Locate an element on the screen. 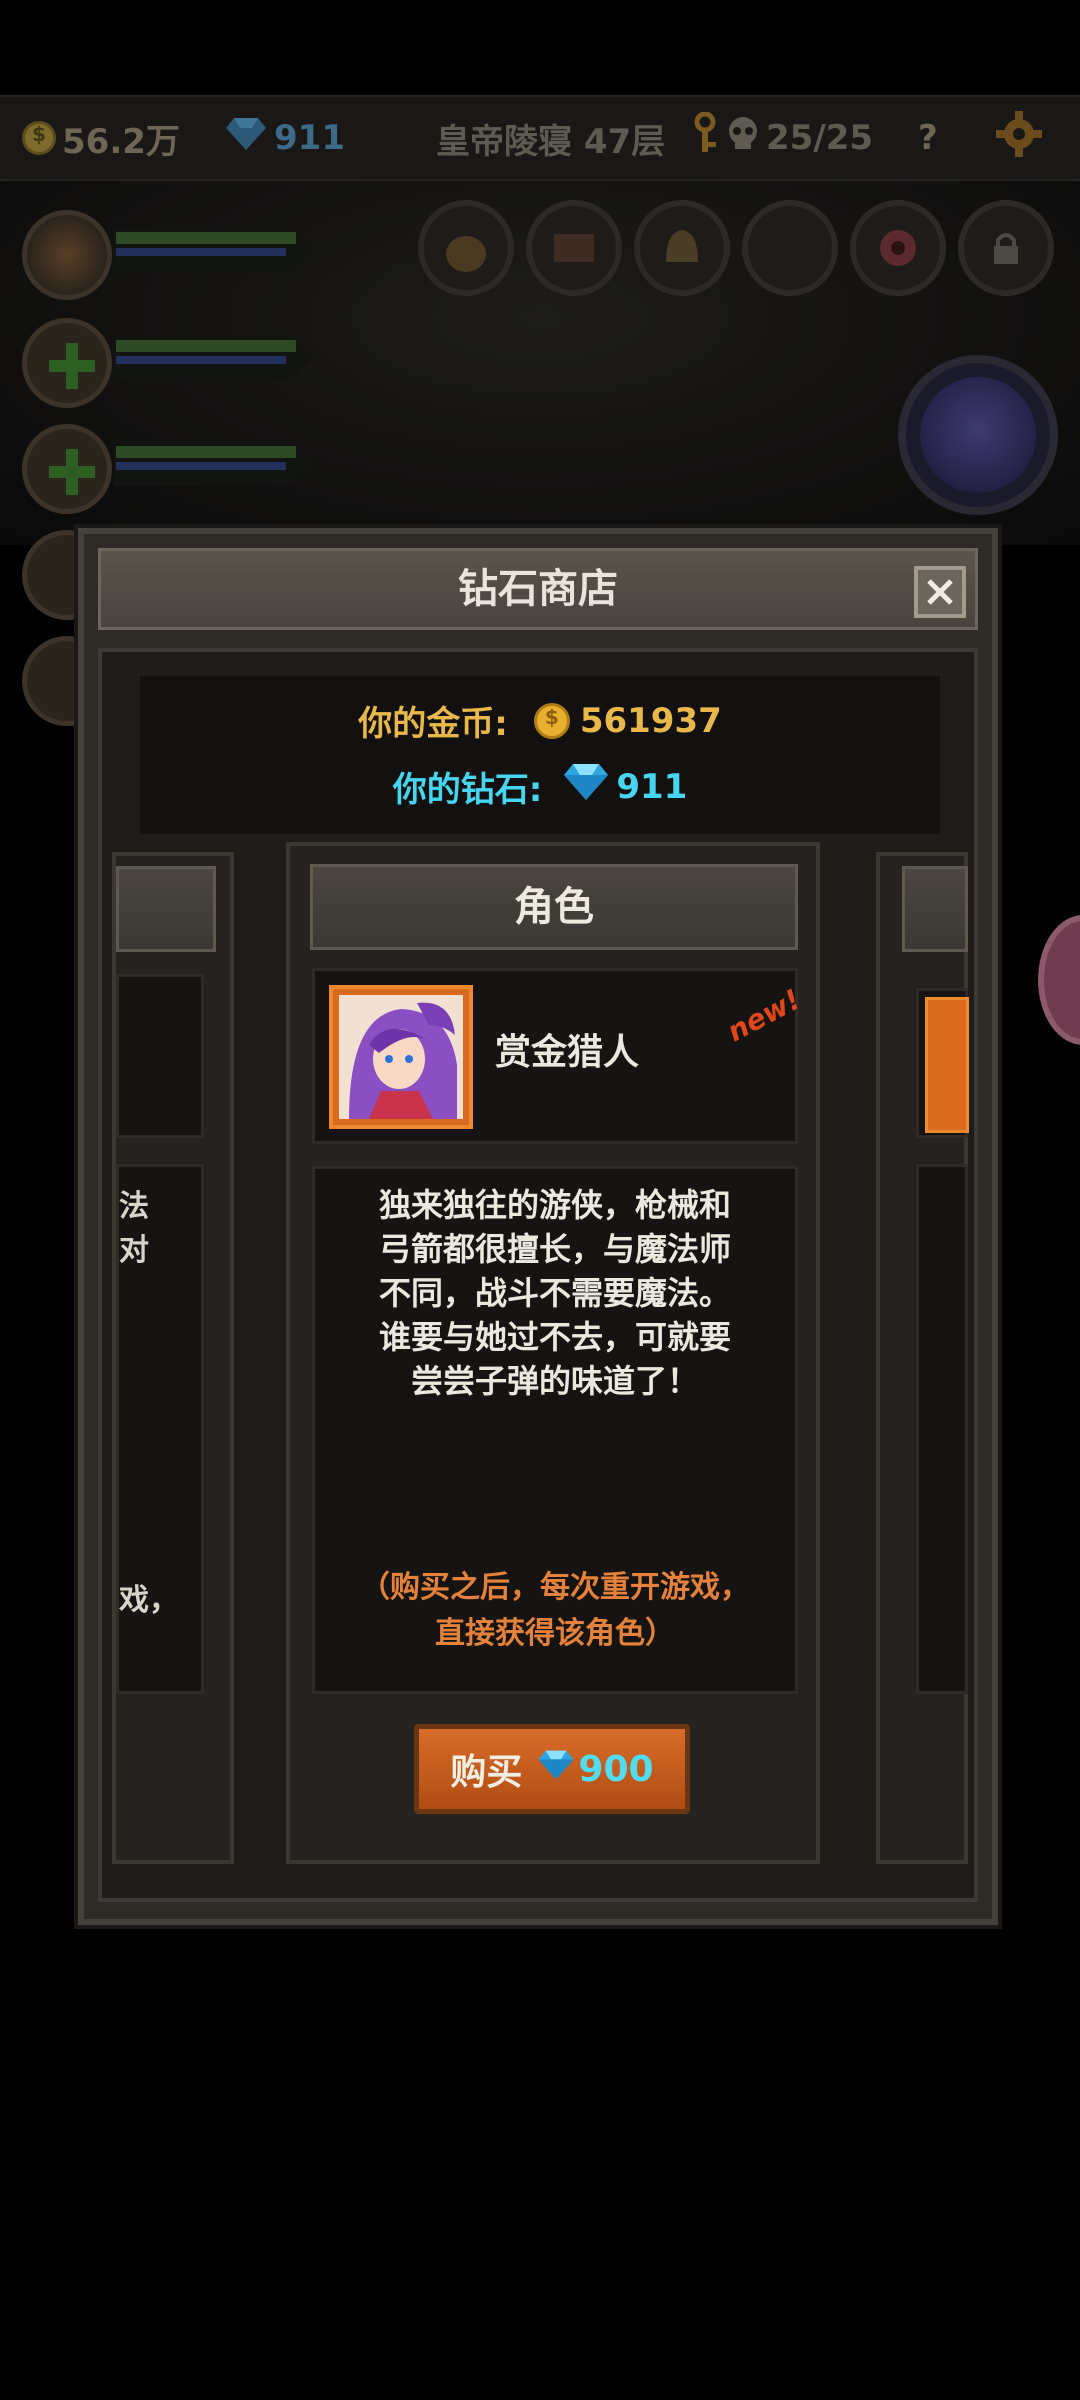 This screenshot has width=1080, height=2400. dialog-title: 钻石商店 is located at coordinates (538, 589).